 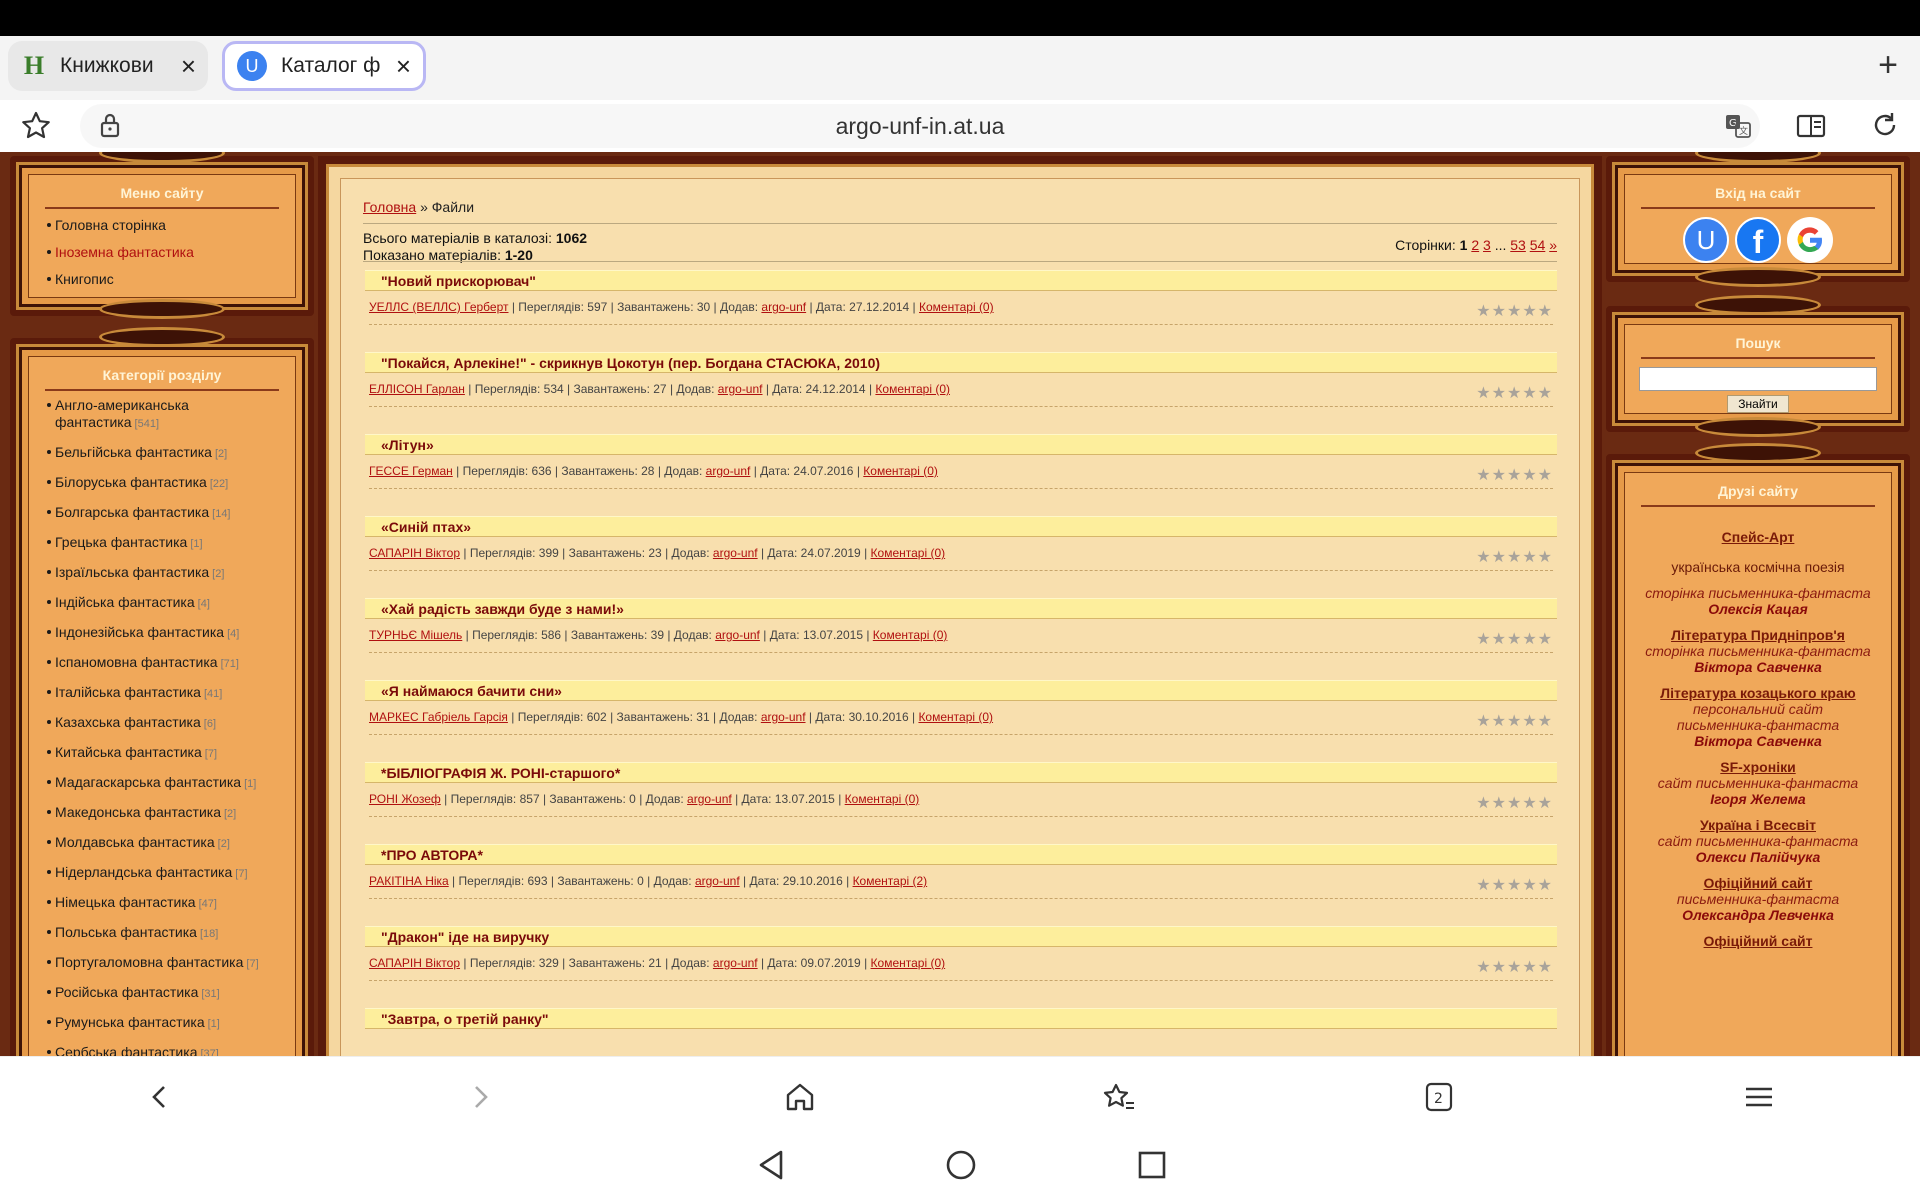 I want to click on friend-link: SF-хроніки, so click(x=1758, y=767).